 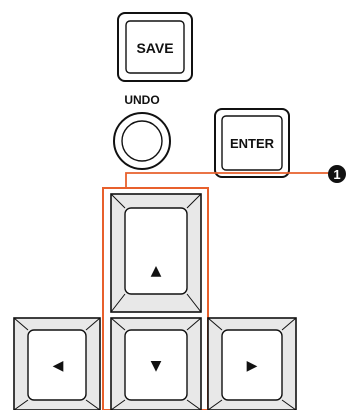 I want to click on enter-key: ENTER, so click(x=252, y=143).